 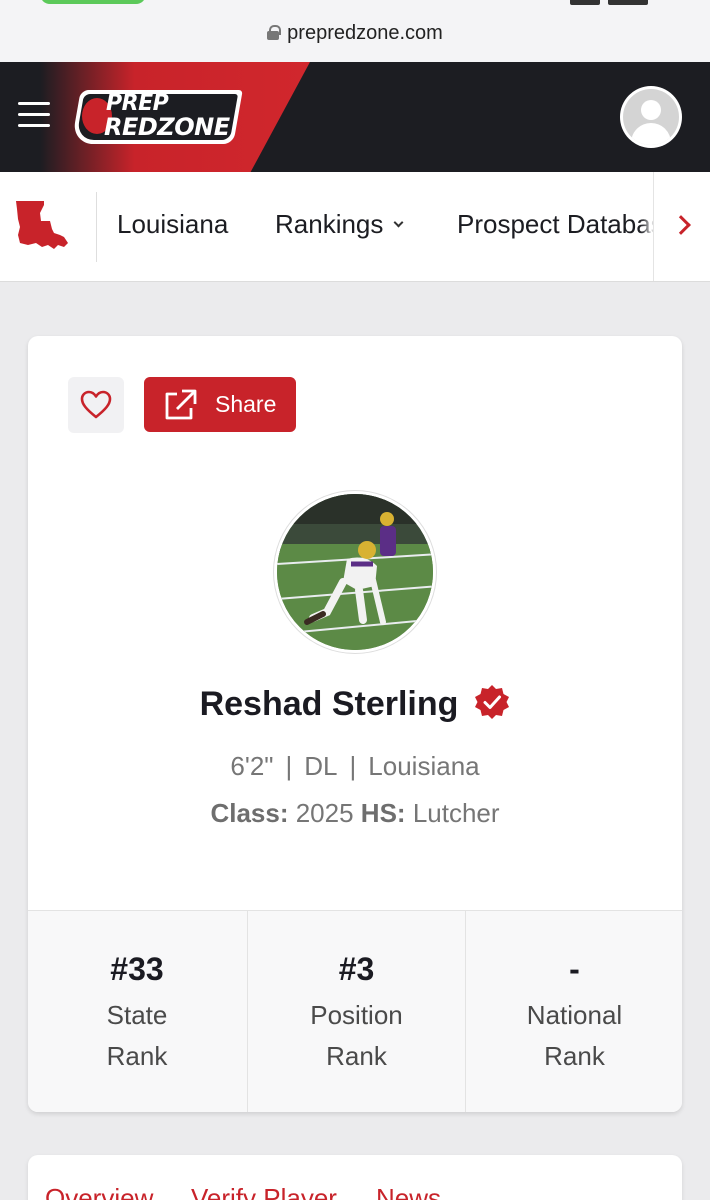 I want to click on louisiana-state-icon, so click(x=42, y=225).